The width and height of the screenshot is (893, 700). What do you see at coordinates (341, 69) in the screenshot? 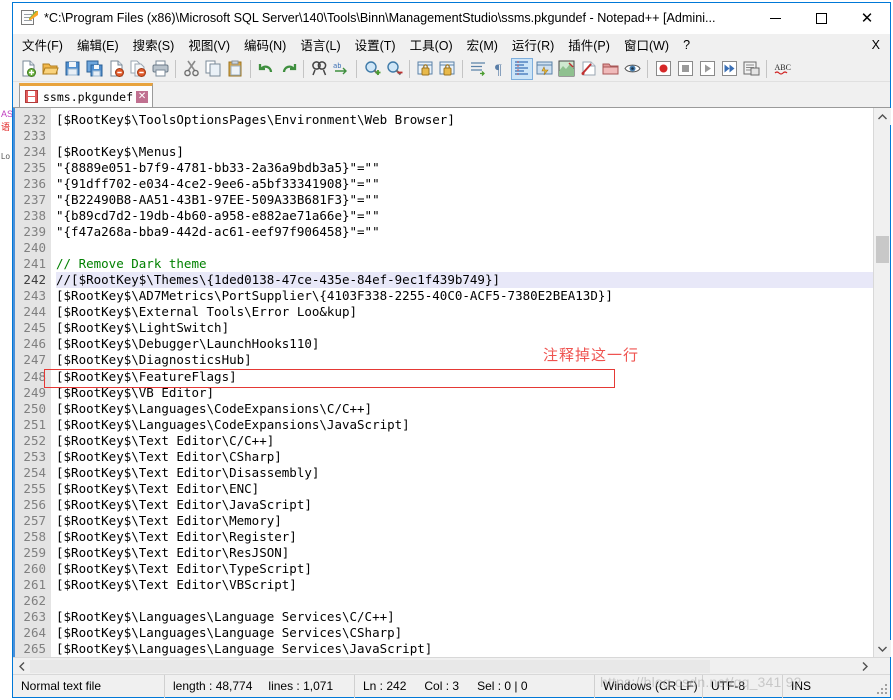
I see `replace-icon: ab` at bounding box center [341, 69].